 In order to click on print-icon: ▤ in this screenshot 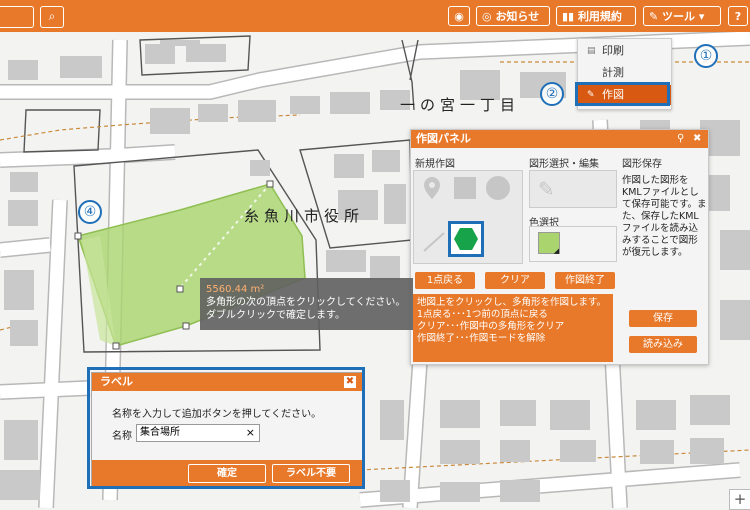, I will do `click(591, 51)`.